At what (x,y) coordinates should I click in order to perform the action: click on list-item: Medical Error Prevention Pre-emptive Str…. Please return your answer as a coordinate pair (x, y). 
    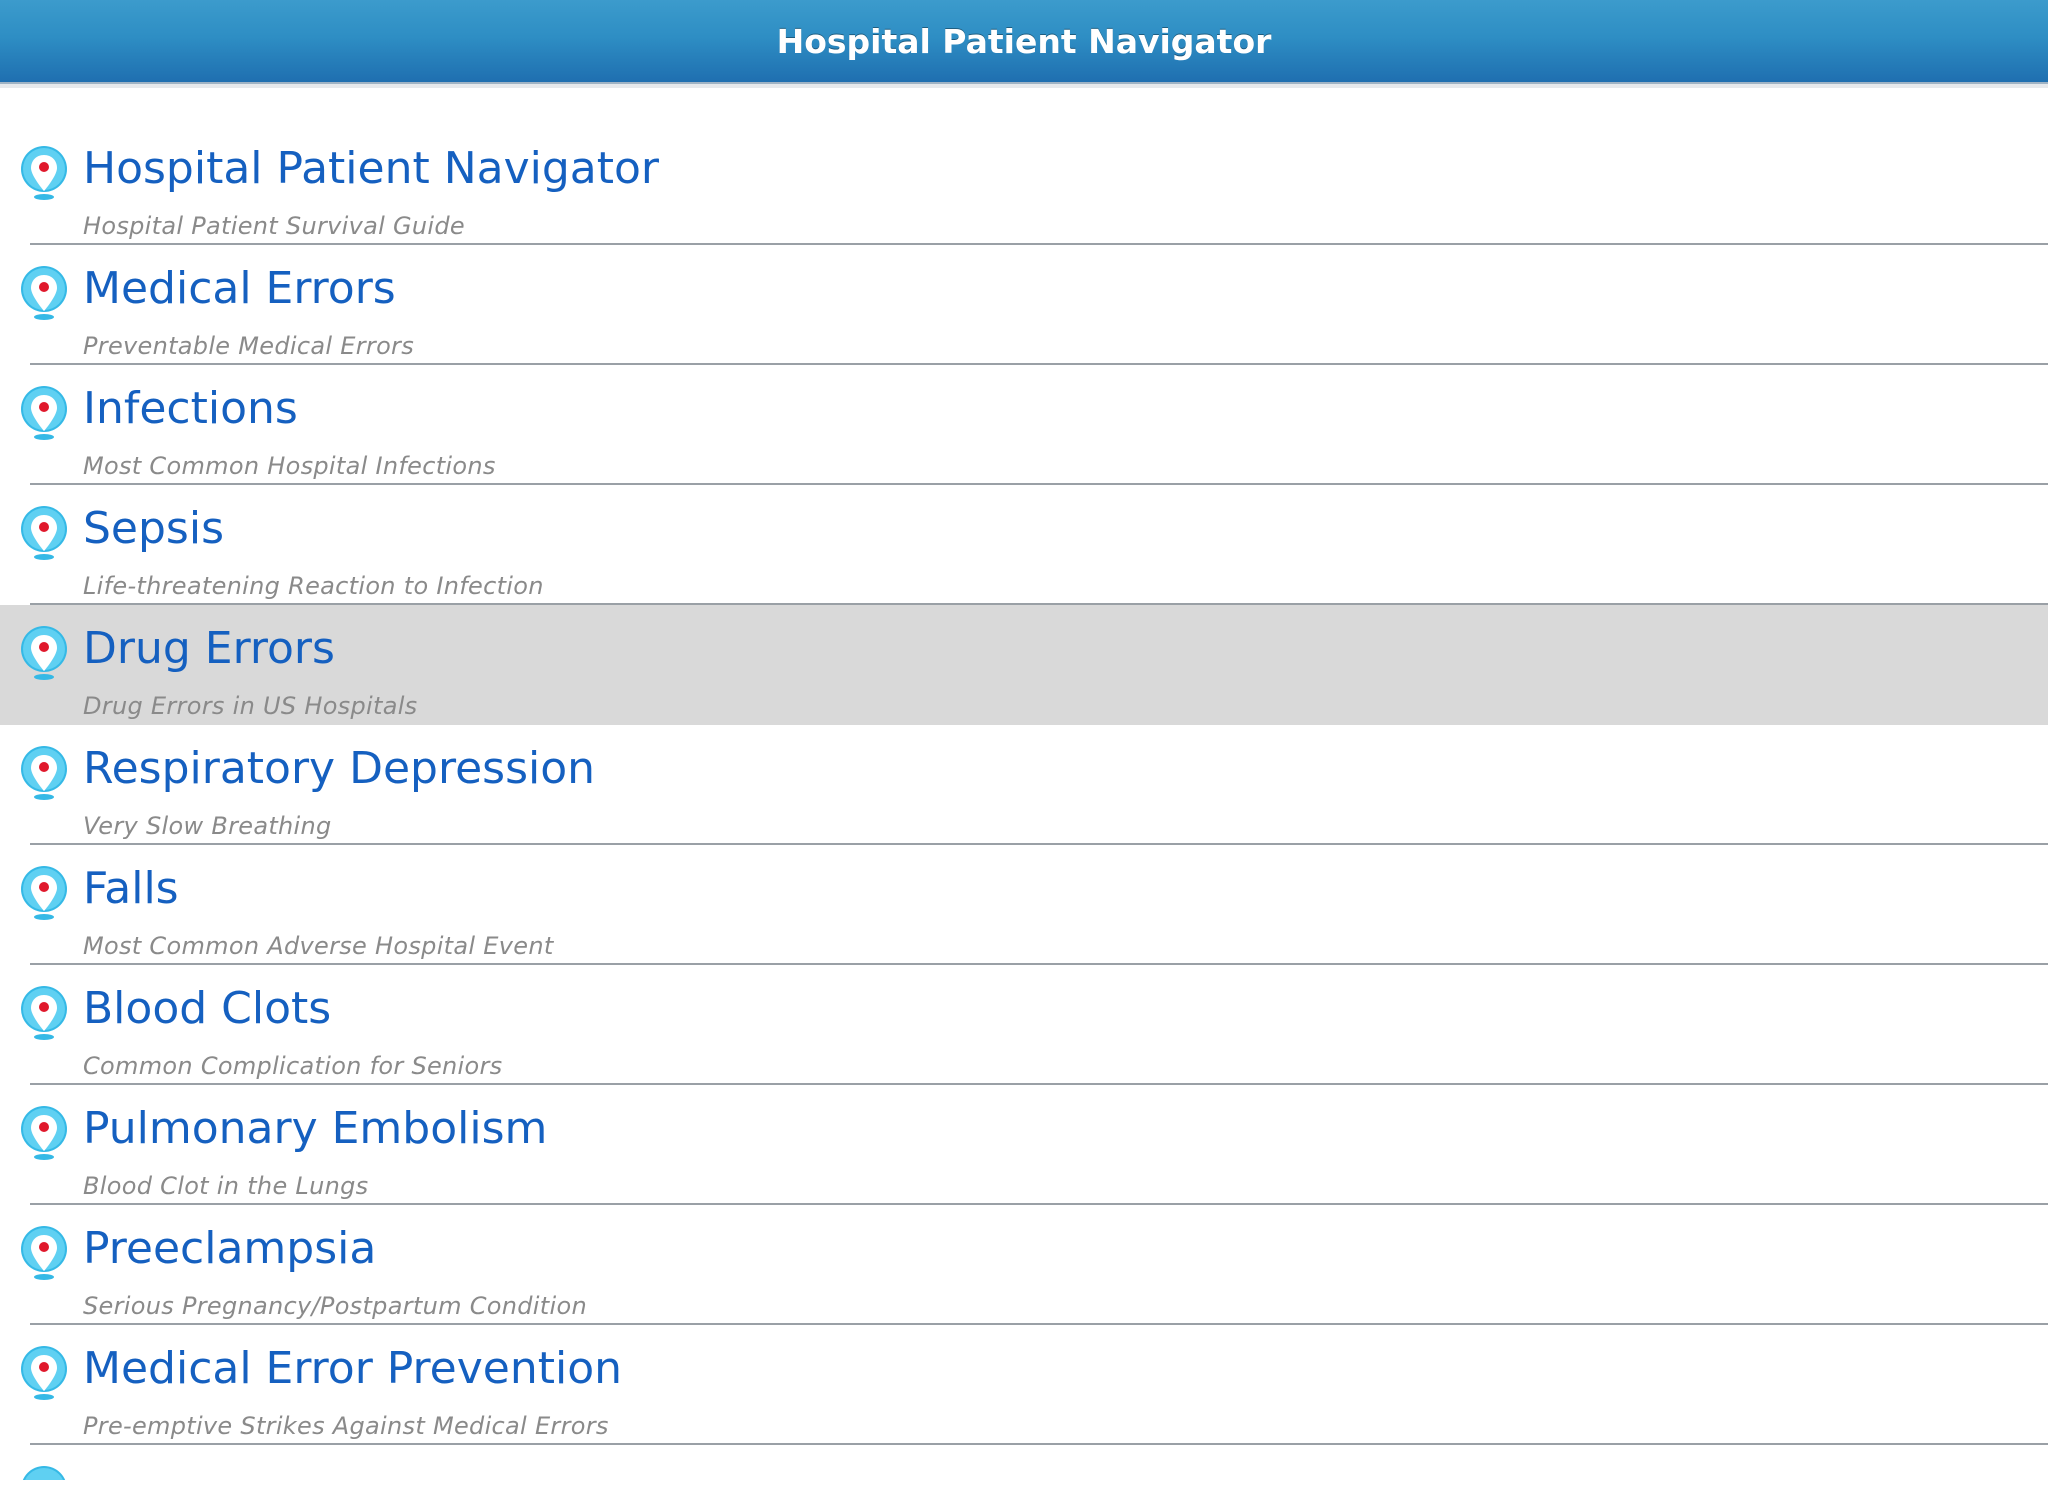
    Looking at the image, I should click on (1024, 1385).